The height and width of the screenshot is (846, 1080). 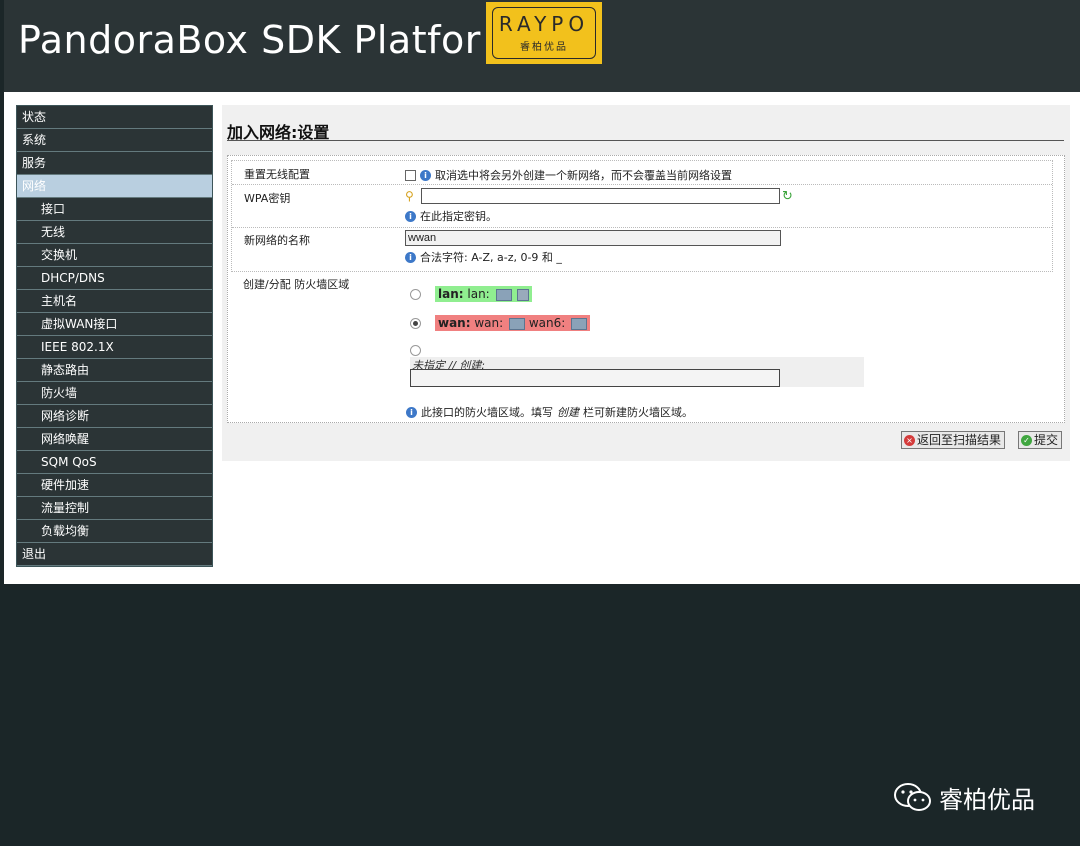 I want to click on zone-unspecified-radio, so click(x=415, y=350).